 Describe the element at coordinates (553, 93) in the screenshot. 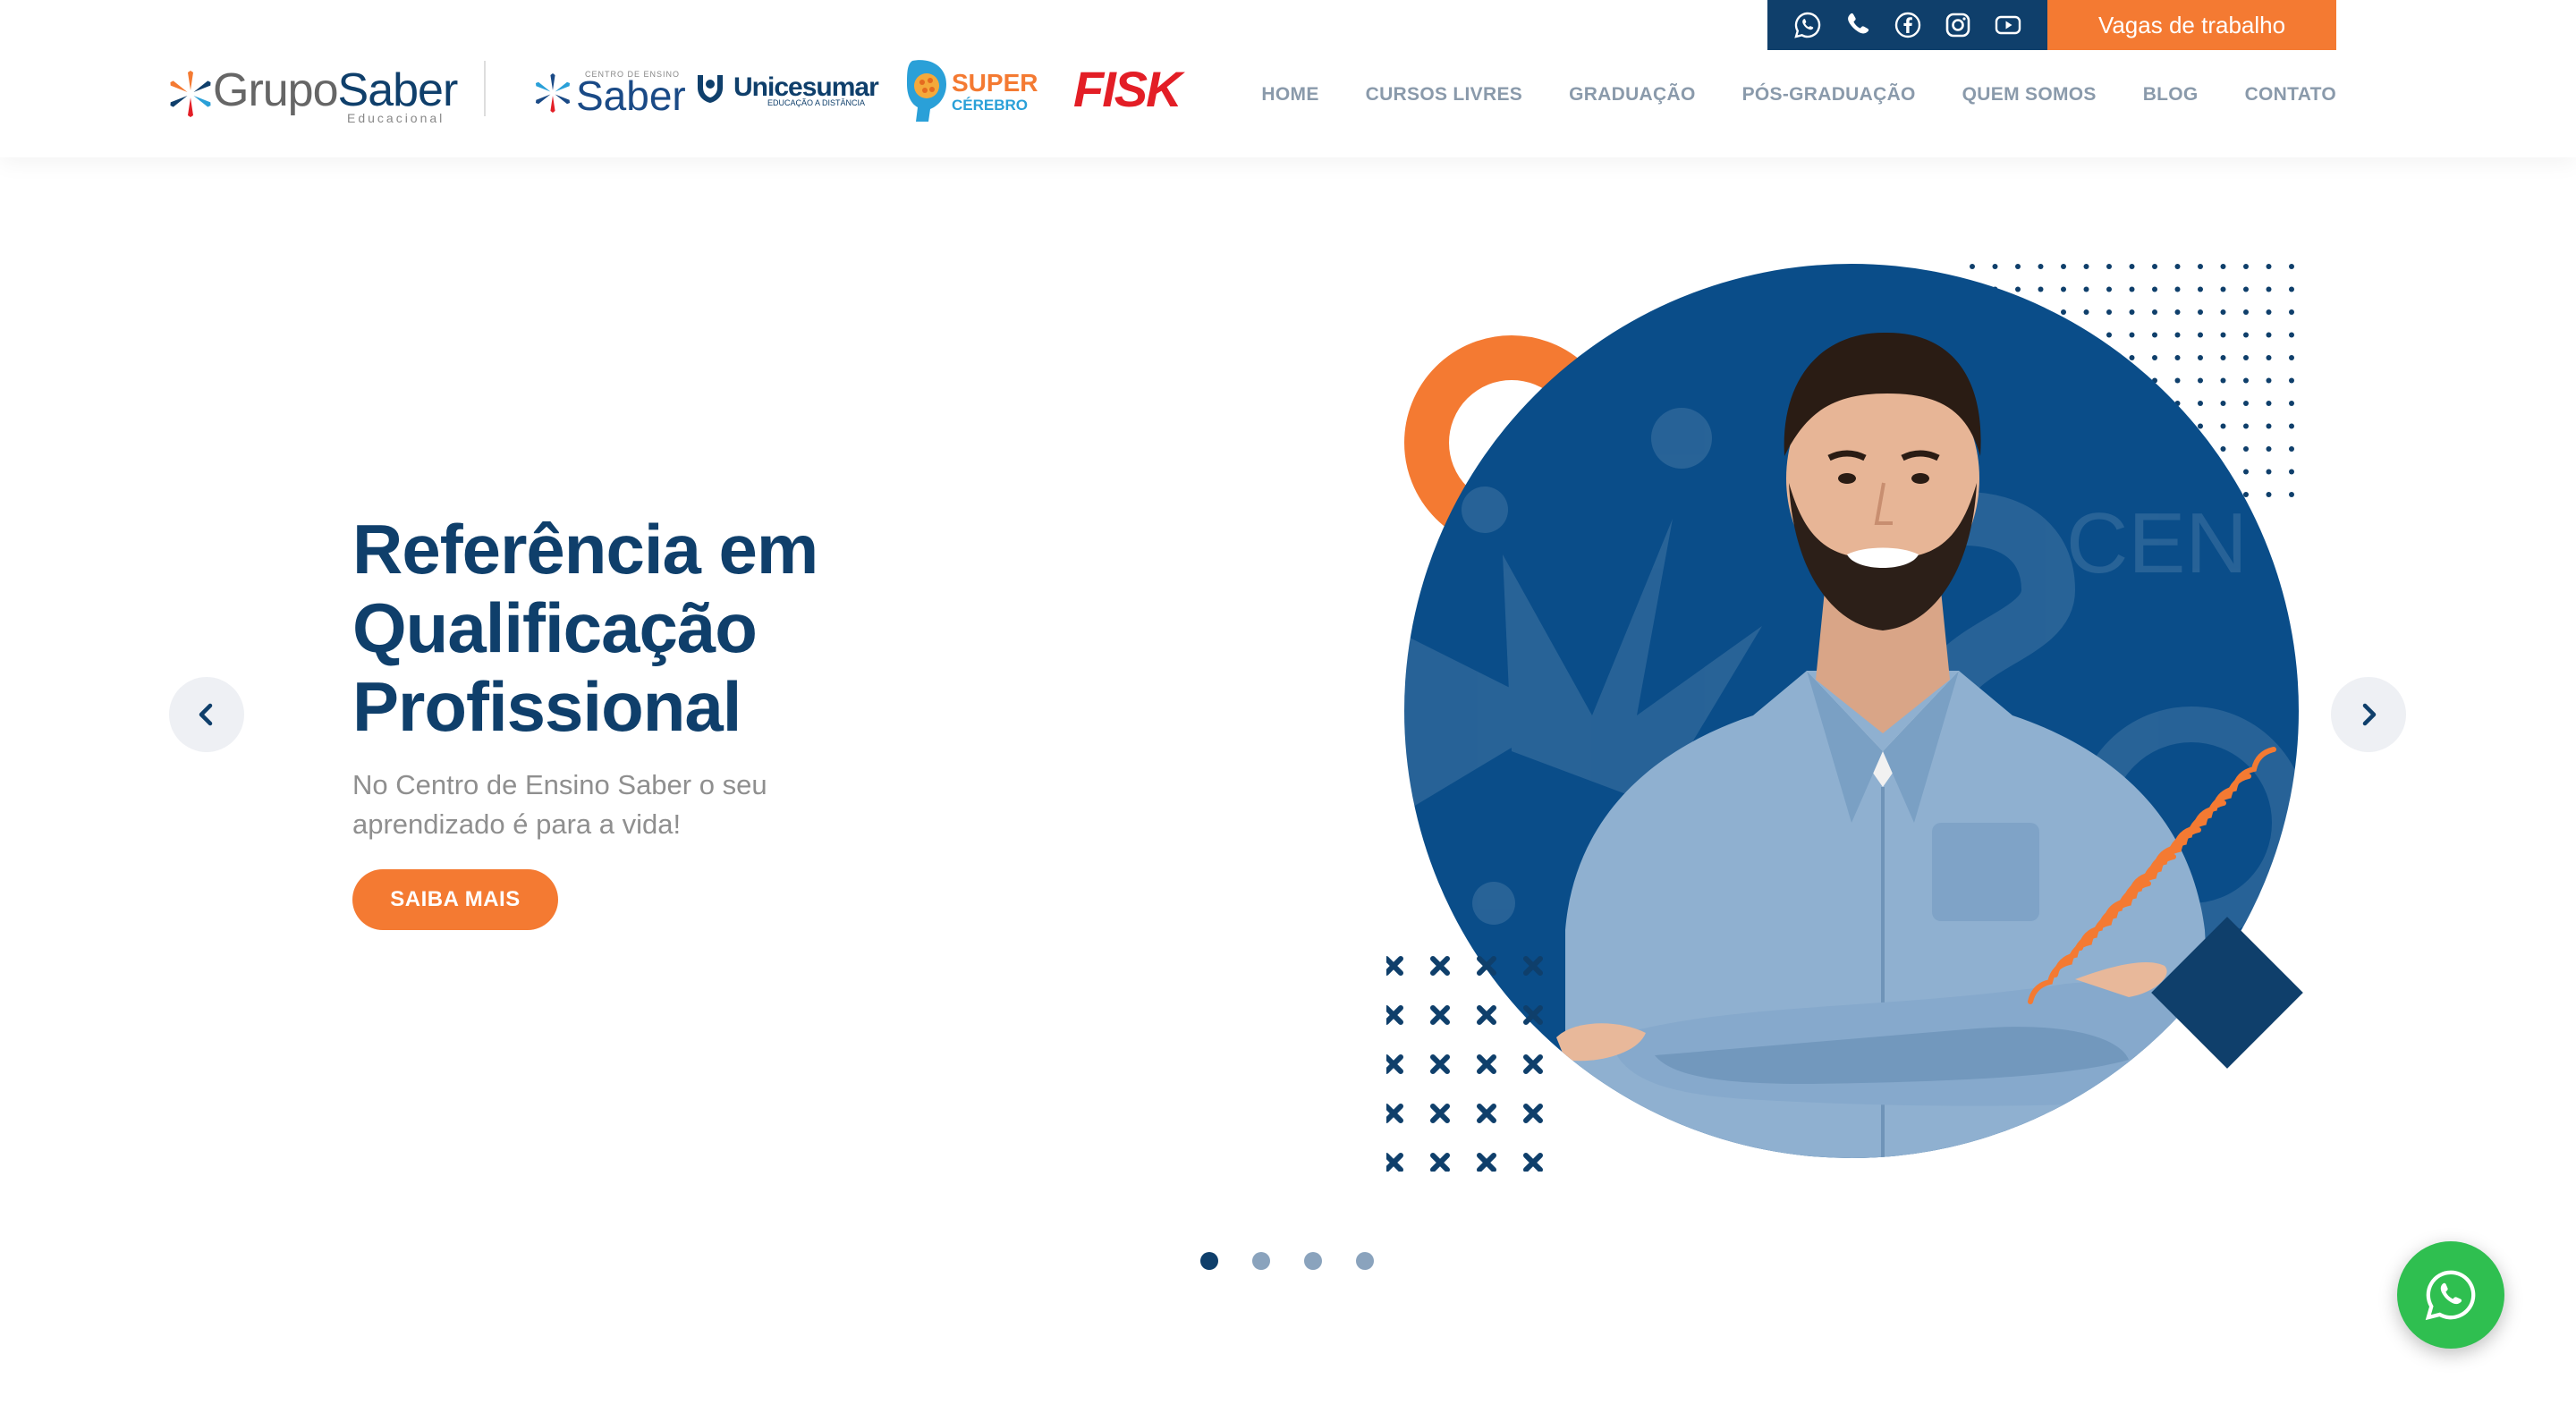

I see `saber-snowflake-icon` at that location.